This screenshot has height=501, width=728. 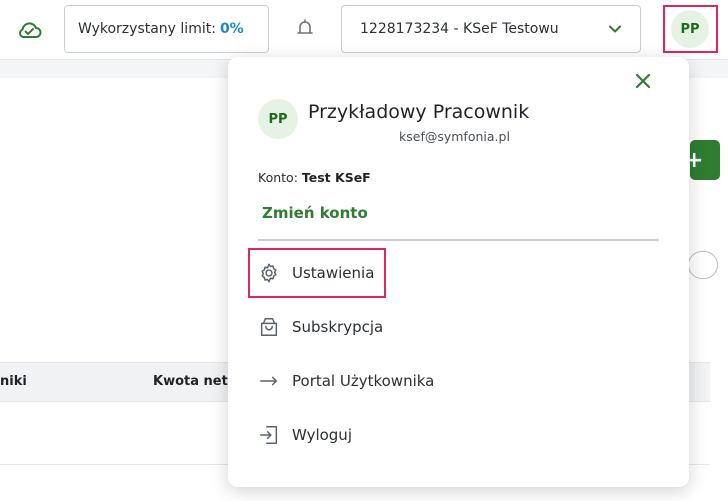 What do you see at coordinates (336, 177) in the screenshot?
I see `account-value: Test KSeF` at bounding box center [336, 177].